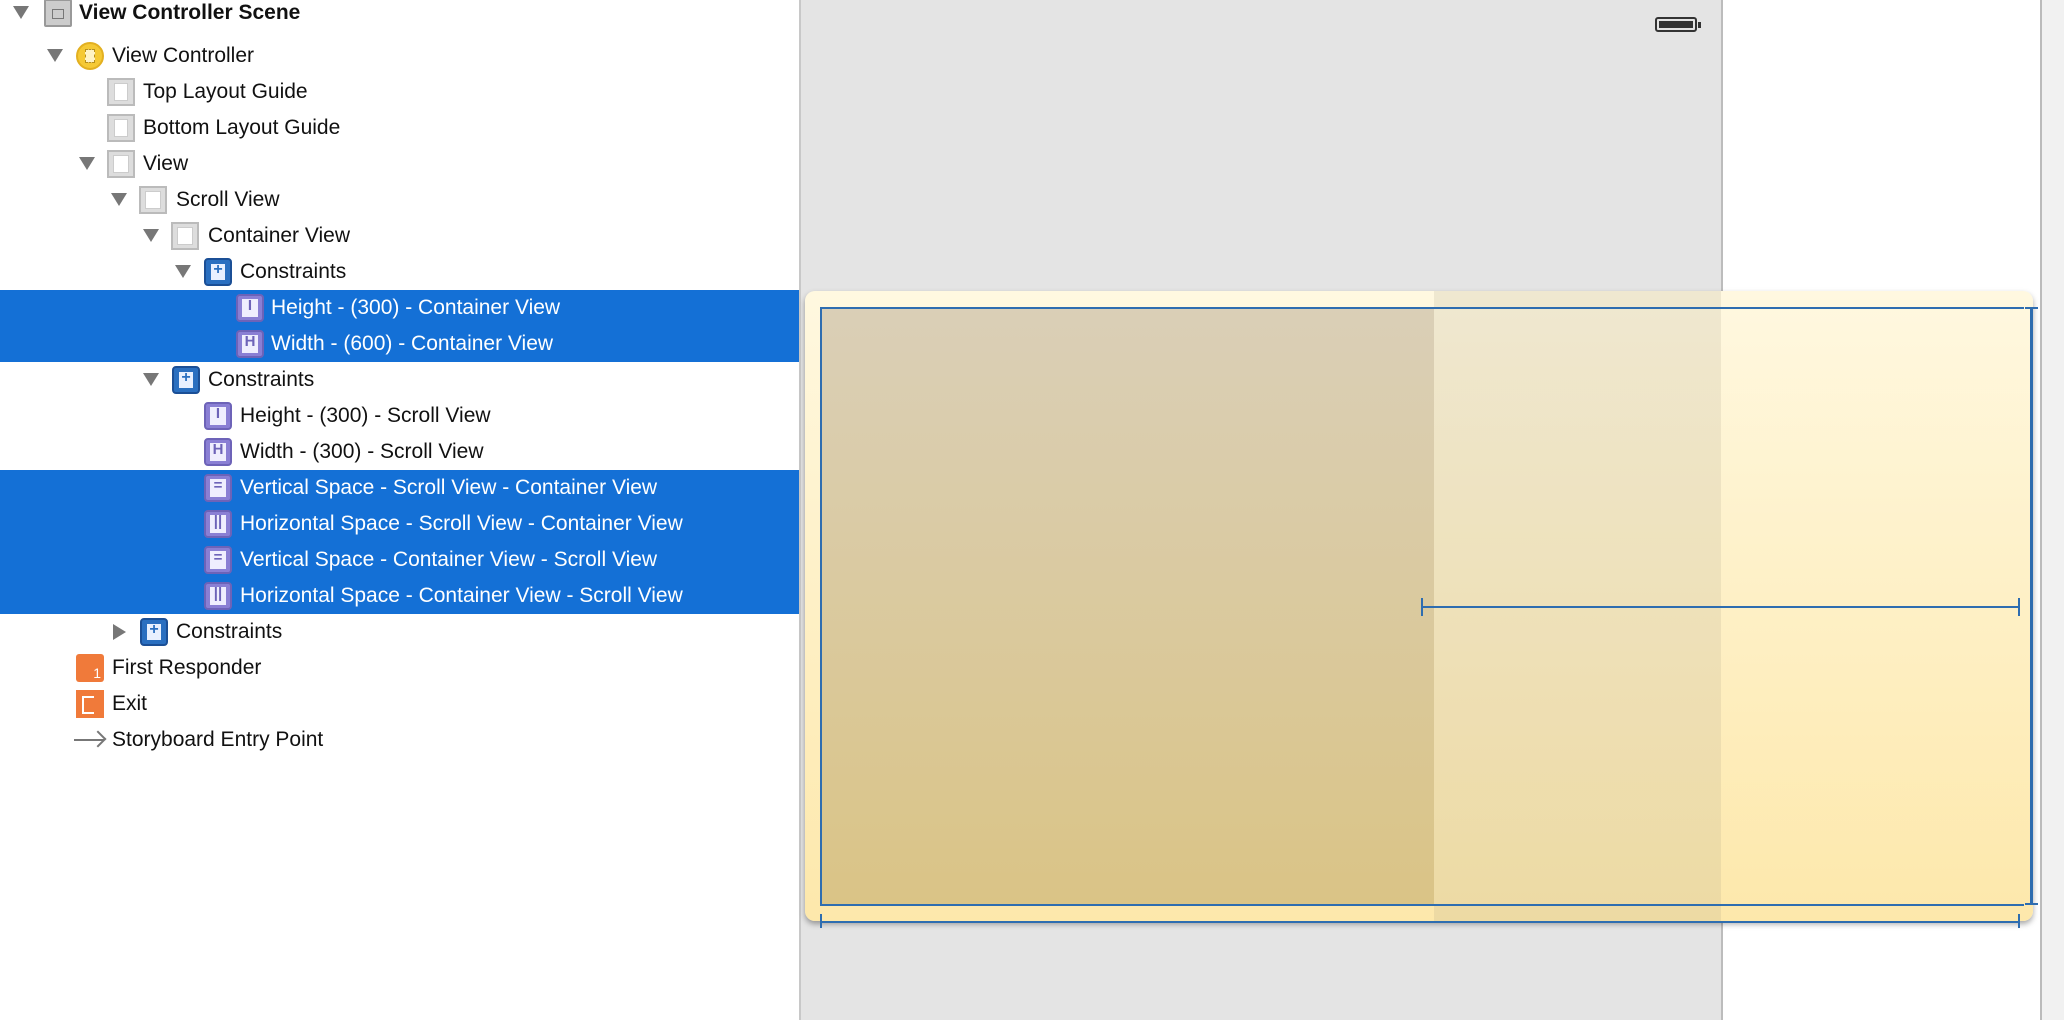  Describe the element at coordinates (1422, 905) in the screenshot. I see `frame-bottom-line` at that location.